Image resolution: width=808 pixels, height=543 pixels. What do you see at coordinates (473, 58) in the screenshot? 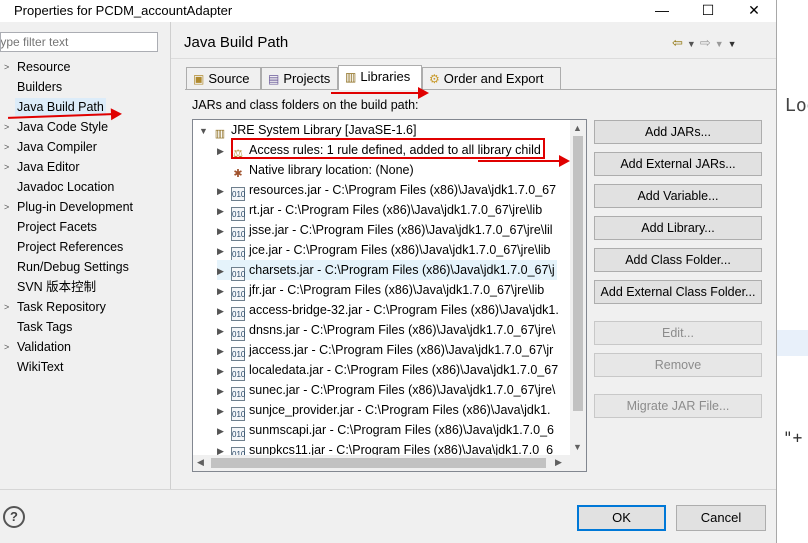
I see `header-divider` at bounding box center [473, 58].